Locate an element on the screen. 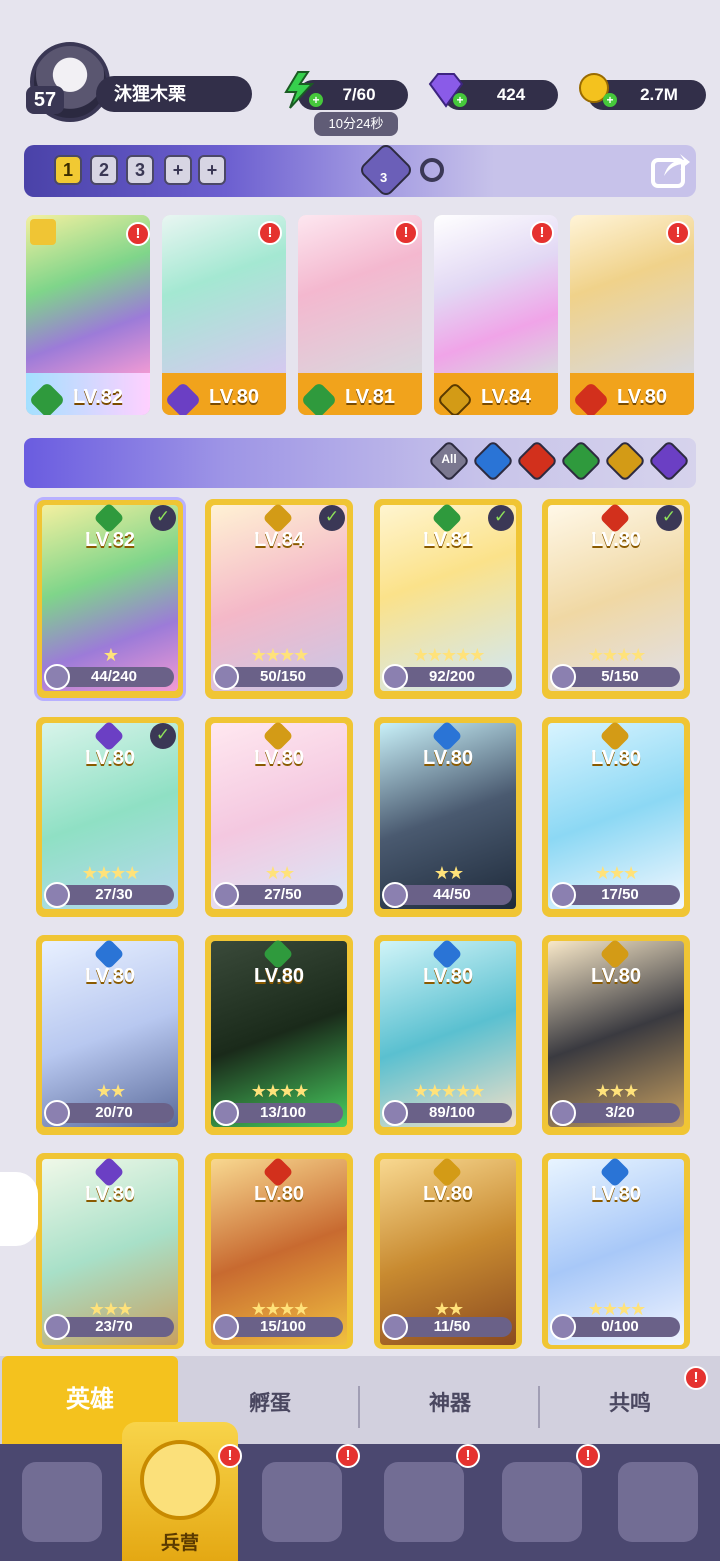 This screenshot has width=720, height=1561. floating-avatar-button is located at coordinates (19, 1209).